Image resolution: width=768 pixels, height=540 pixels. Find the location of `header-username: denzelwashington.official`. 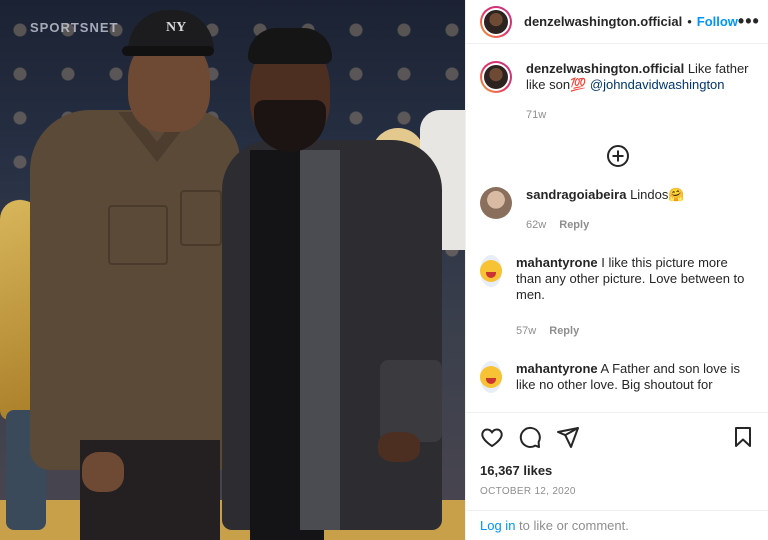

header-username: denzelwashington.official is located at coordinates (603, 21).